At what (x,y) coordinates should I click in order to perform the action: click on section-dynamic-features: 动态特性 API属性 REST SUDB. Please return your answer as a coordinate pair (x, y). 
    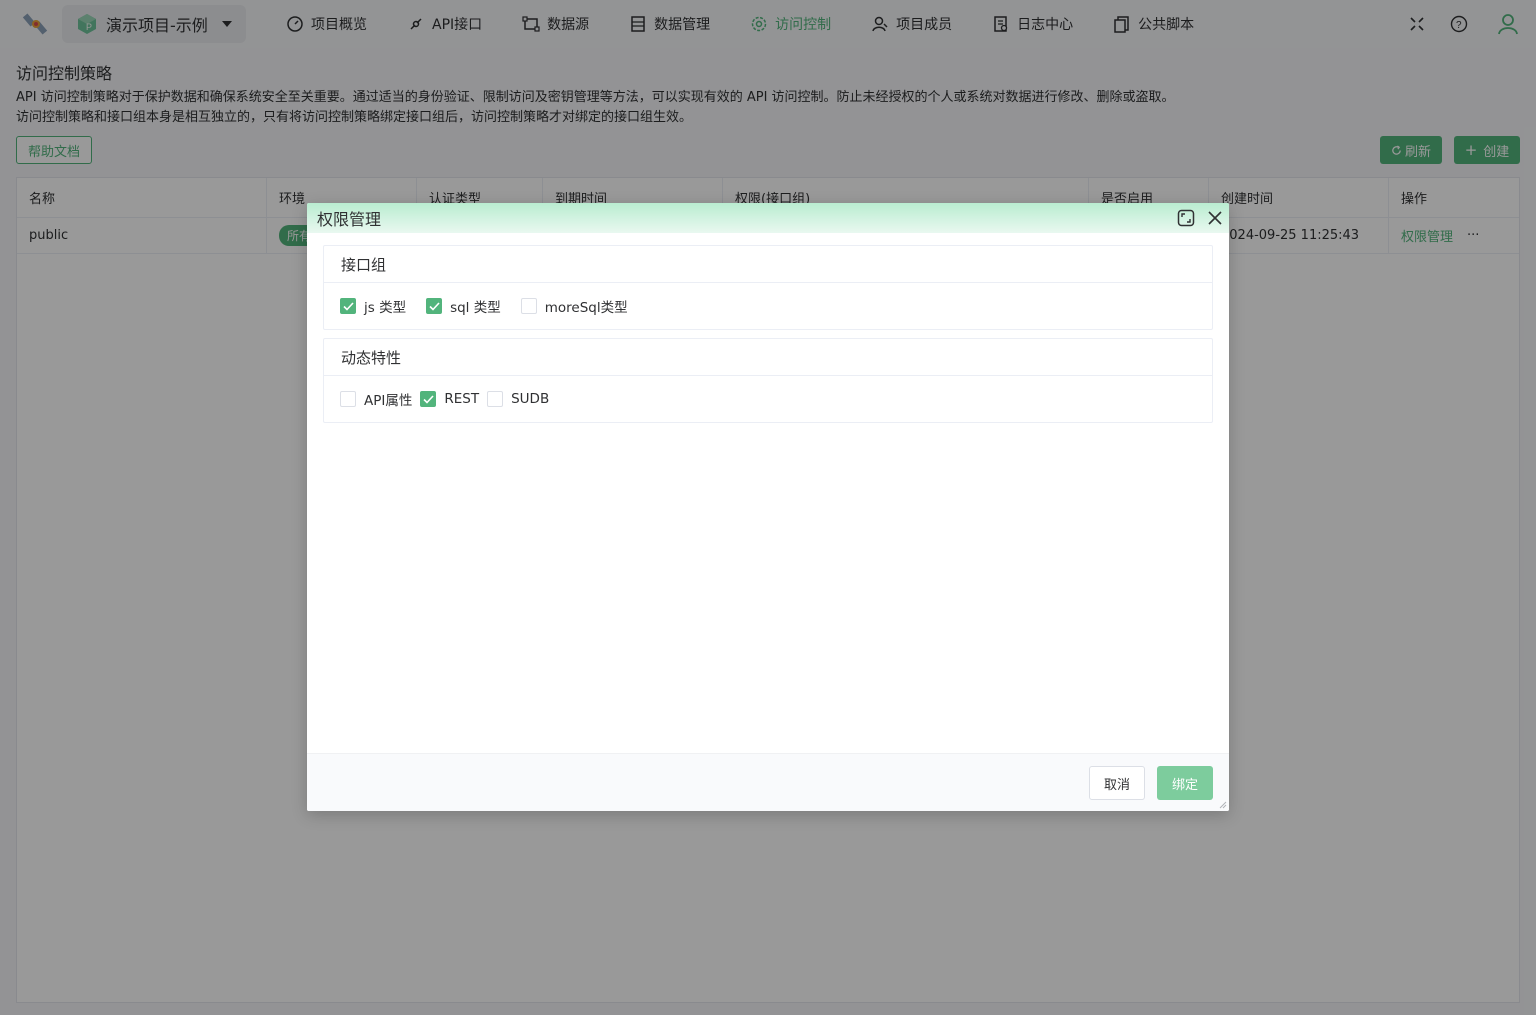
    Looking at the image, I should click on (768, 380).